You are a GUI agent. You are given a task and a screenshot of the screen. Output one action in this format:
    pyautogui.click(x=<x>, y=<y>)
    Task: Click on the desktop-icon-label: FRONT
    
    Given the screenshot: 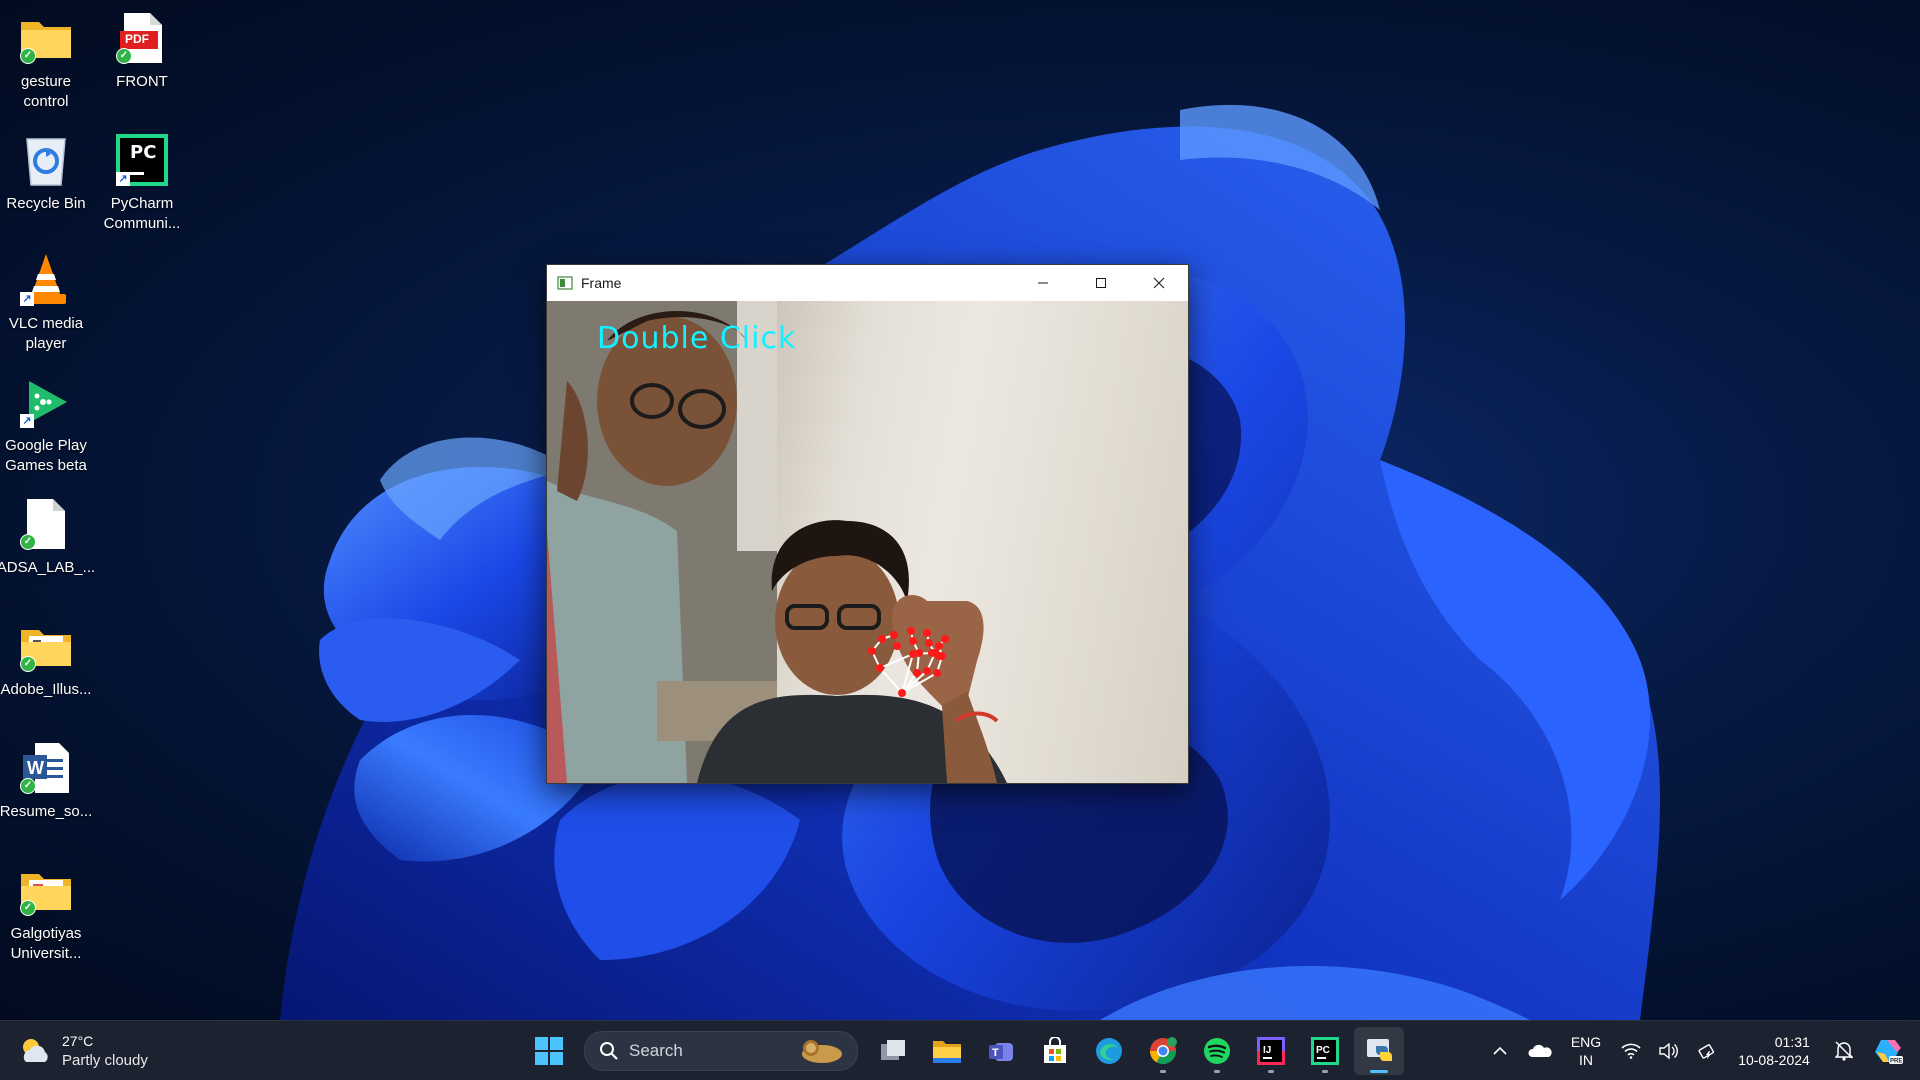 What is the action you would take?
    pyautogui.click(x=142, y=81)
    